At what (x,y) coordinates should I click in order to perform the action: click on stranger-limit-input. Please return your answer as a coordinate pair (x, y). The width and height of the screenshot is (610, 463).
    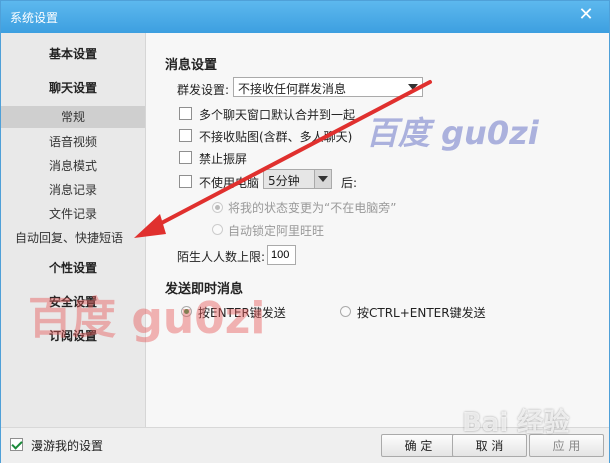
    Looking at the image, I should click on (281, 255).